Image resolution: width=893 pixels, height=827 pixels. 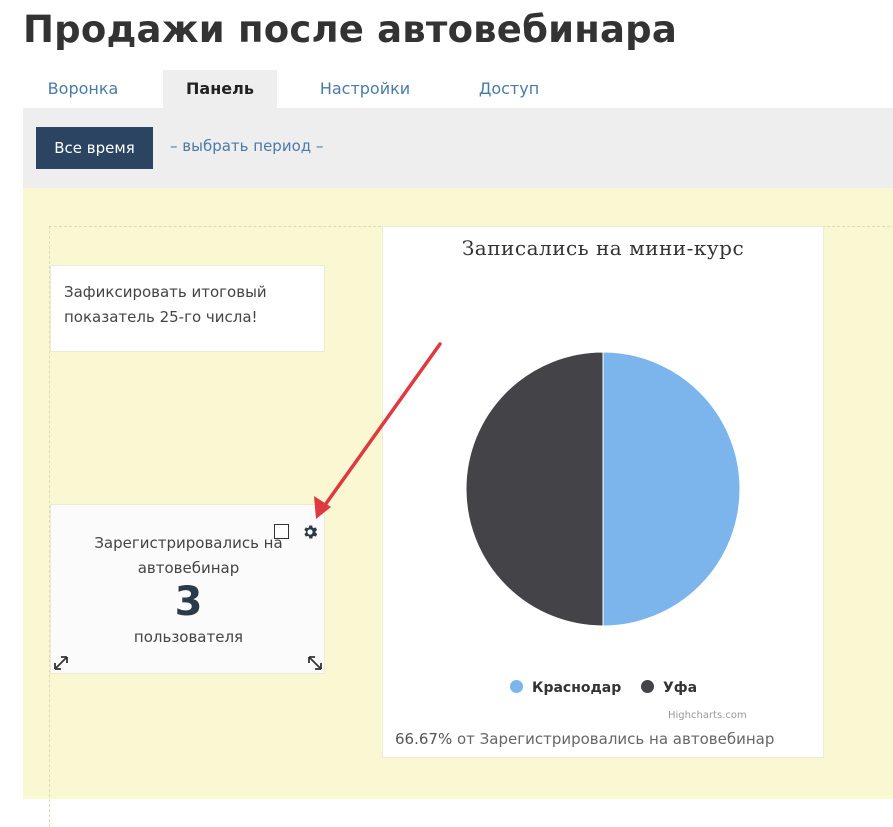 I want to click on page-title: Продажи после автовебинара, so click(x=350, y=29).